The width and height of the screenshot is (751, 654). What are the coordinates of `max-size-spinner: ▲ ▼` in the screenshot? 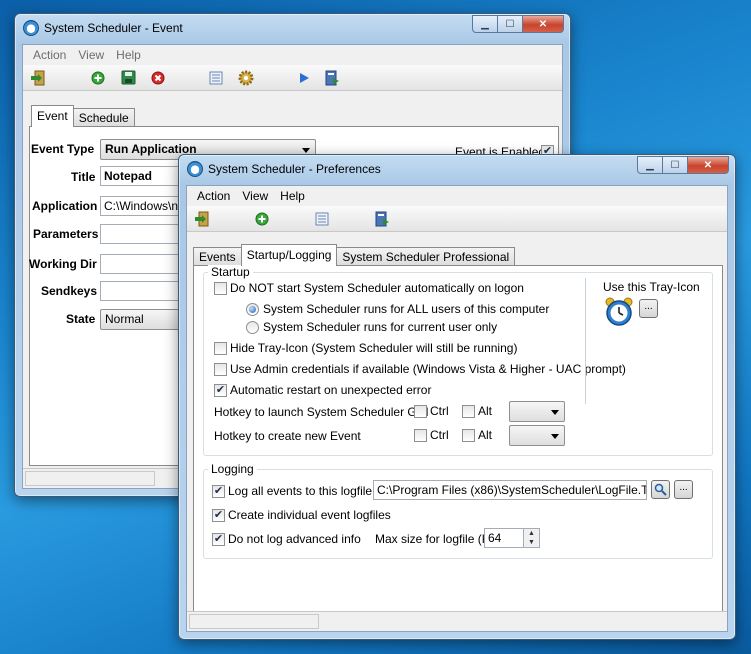 It's located at (532, 538).